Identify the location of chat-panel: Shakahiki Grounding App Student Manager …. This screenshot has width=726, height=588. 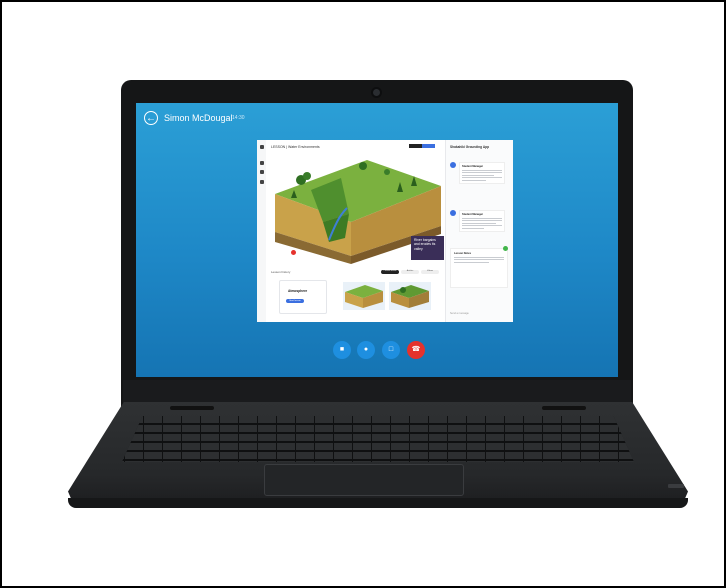
(479, 231).